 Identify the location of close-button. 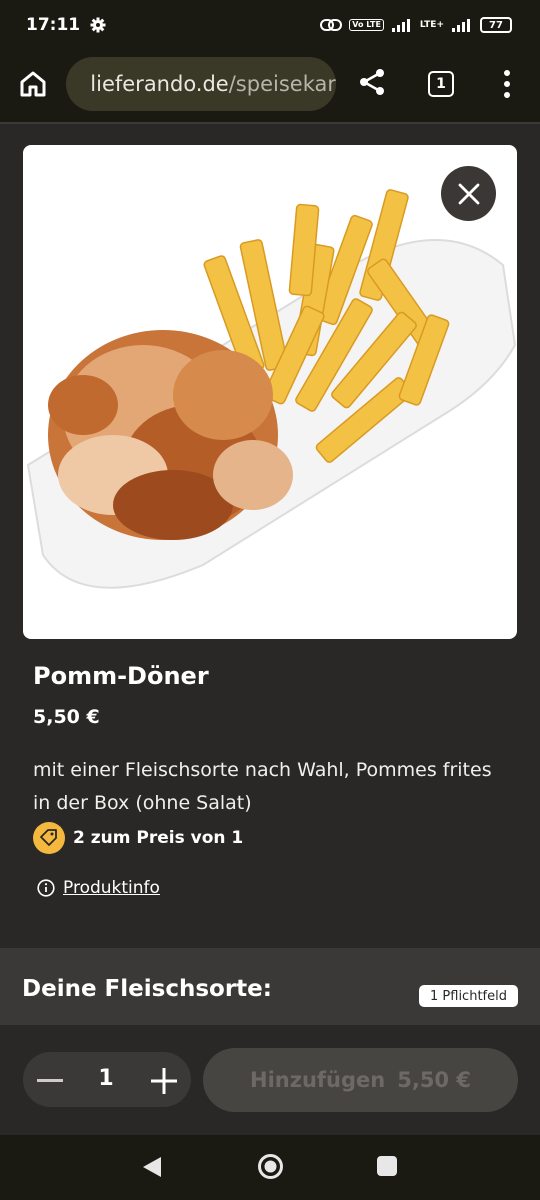
(468, 193).